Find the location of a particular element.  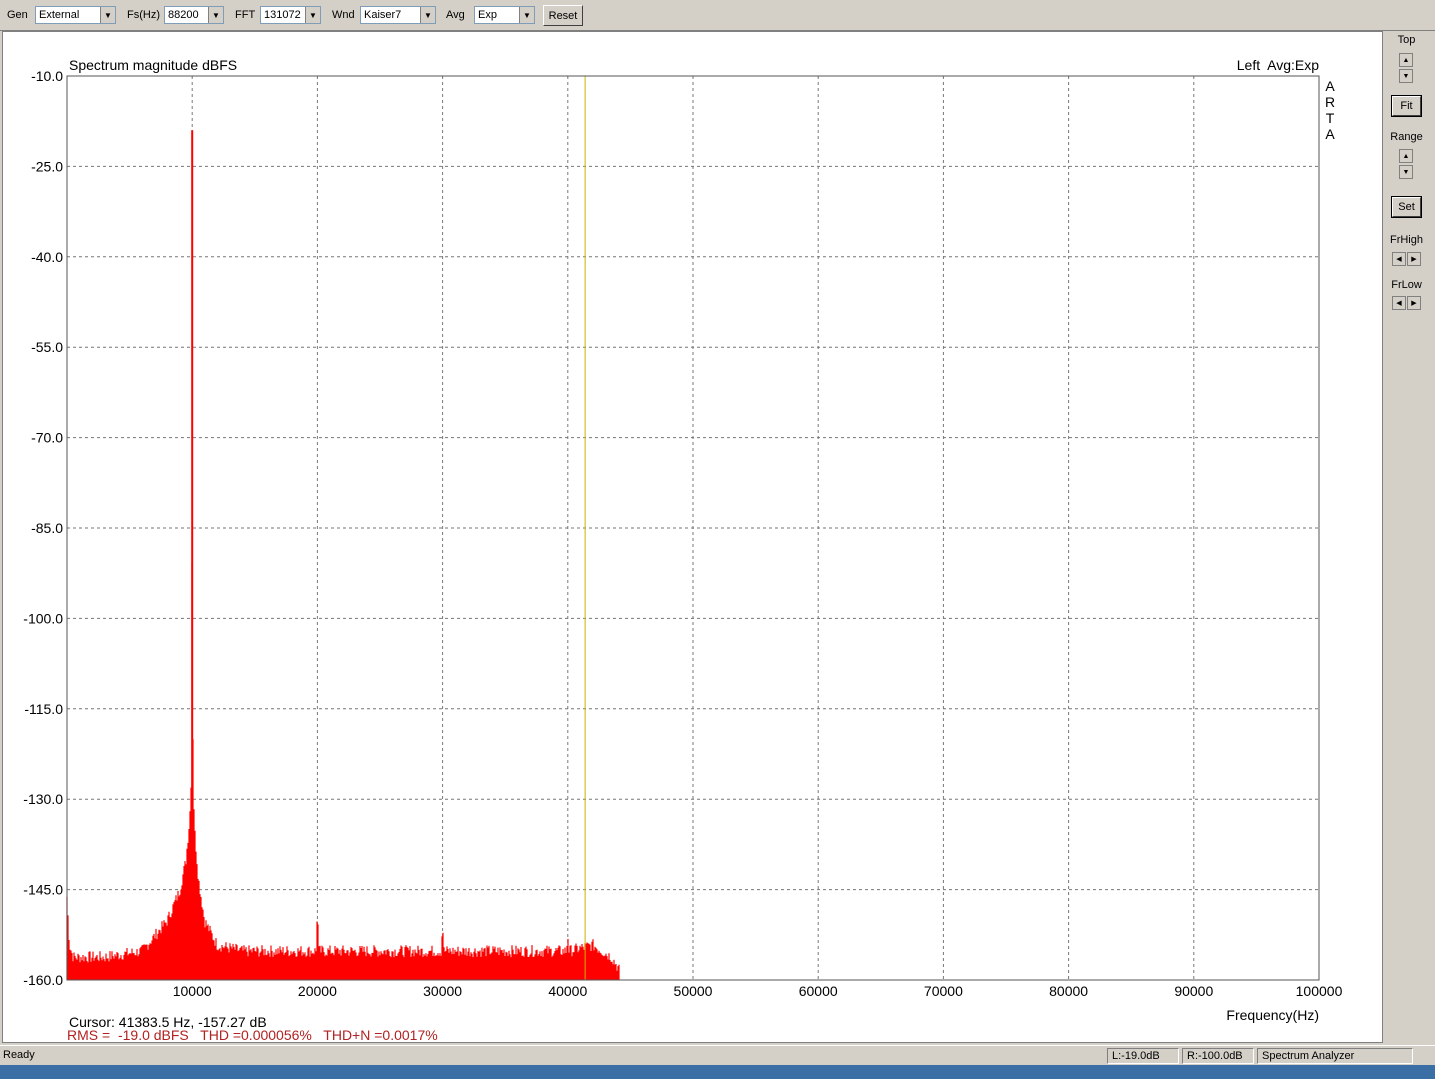

y-tick-label: -145.0 is located at coordinates (43, 890).